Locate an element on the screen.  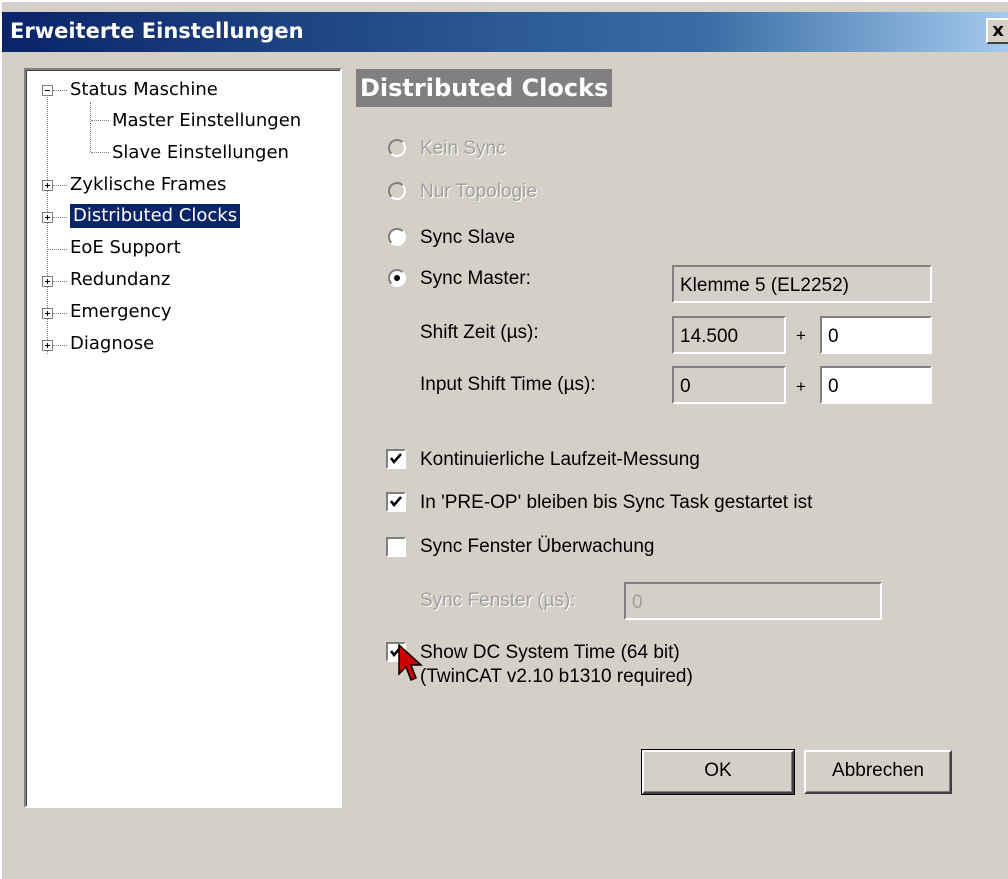
sync-master-field: Klemme 5 (EL2252) is located at coordinates (802, 284).